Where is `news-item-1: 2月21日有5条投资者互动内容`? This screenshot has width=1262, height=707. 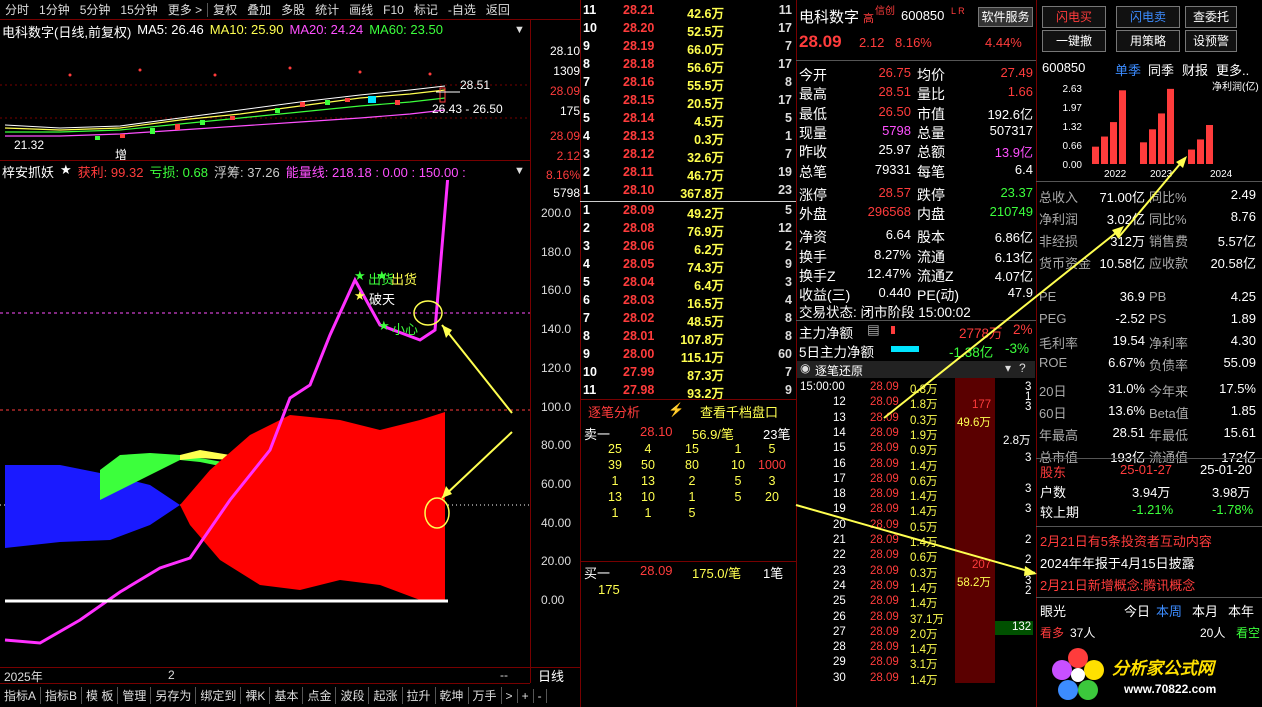 news-item-1: 2月21日有5条投资者互动内容 is located at coordinates (1126, 540).